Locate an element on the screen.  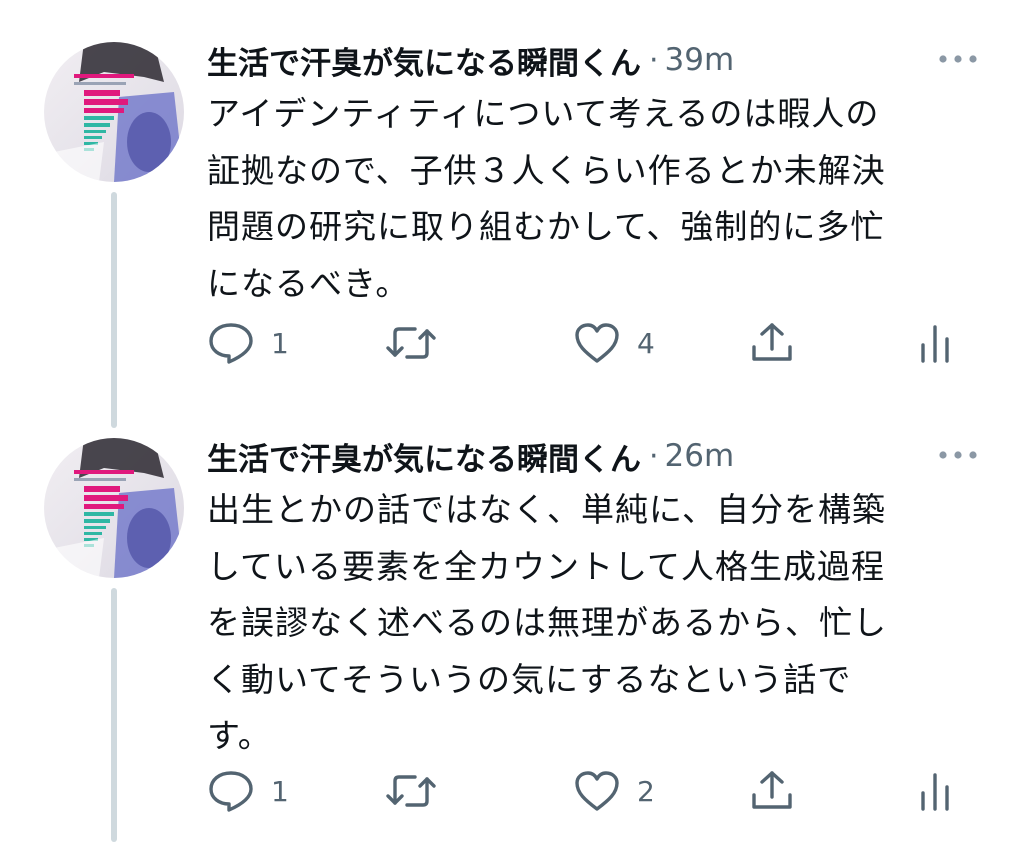
like-button: 4 is located at coordinates (614, 343).